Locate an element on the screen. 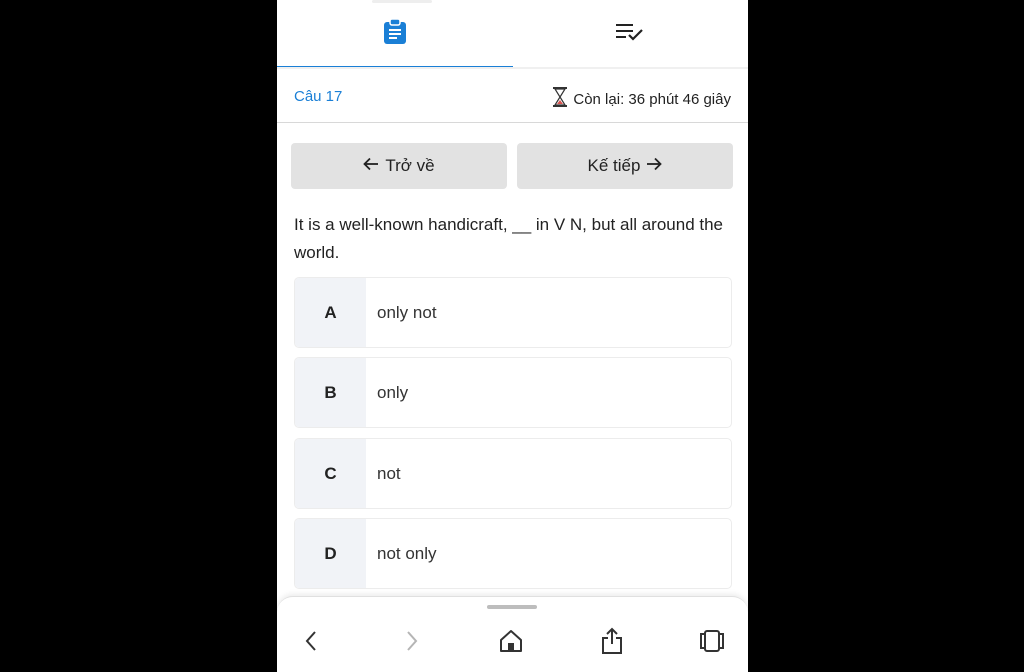  arrow-right-icon is located at coordinates (654, 166).